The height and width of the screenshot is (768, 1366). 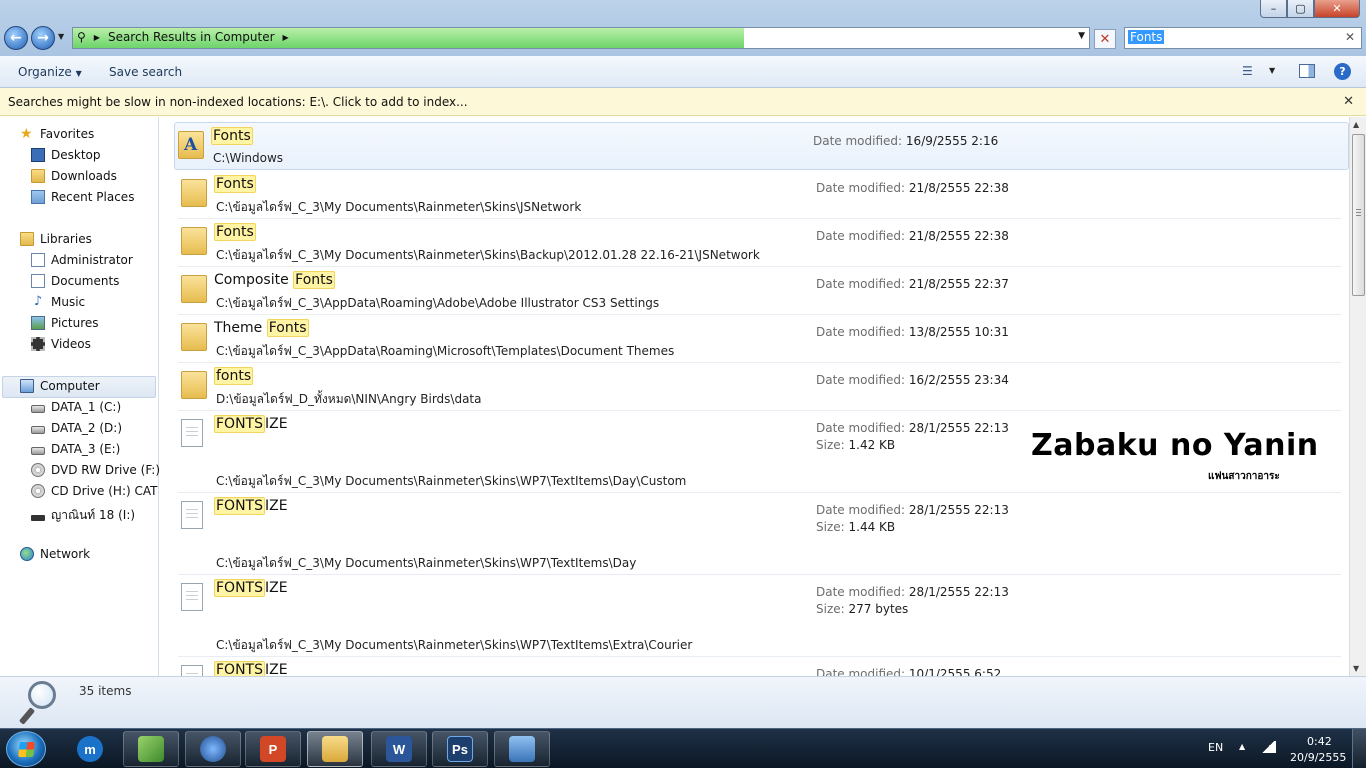 I want to click on vertical-scrollbar: ▲ ▼, so click(x=1357, y=396).